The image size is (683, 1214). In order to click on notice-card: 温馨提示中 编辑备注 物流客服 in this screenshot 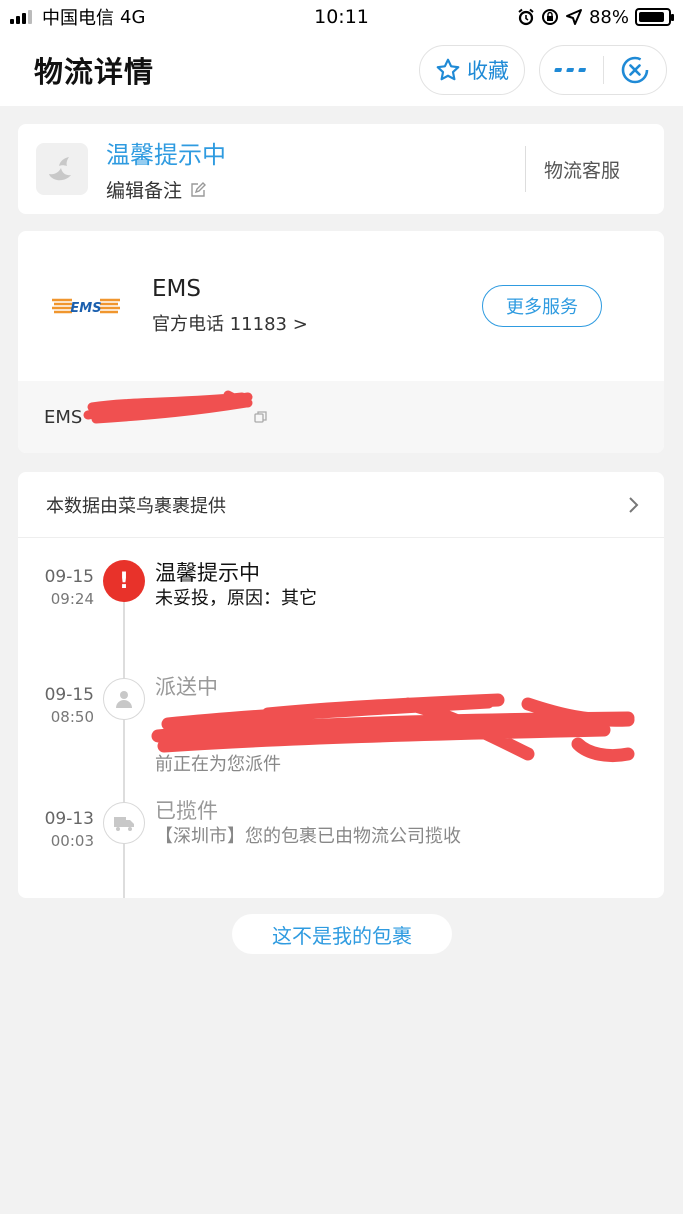, I will do `click(341, 169)`.